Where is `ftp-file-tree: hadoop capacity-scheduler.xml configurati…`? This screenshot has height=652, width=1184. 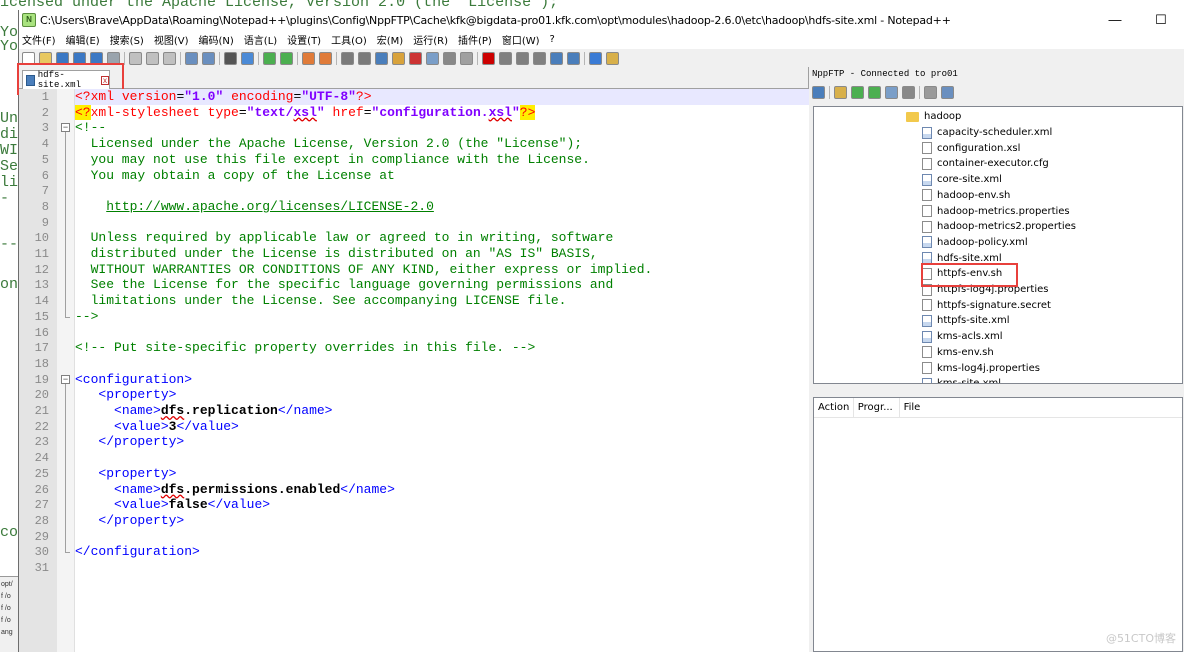 ftp-file-tree: hadoop capacity-scheduler.xml configurati… is located at coordinates (998, 245).